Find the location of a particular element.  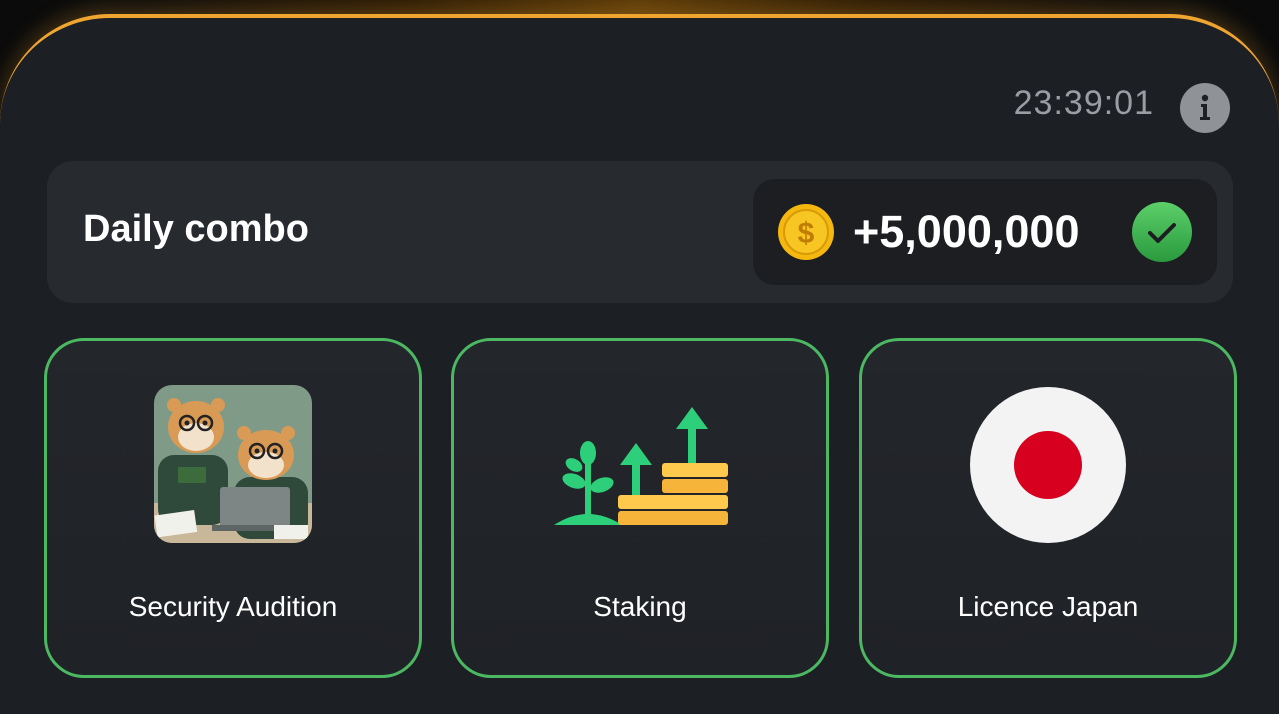

coin-icon: $ is located at coordinates (806, 232).